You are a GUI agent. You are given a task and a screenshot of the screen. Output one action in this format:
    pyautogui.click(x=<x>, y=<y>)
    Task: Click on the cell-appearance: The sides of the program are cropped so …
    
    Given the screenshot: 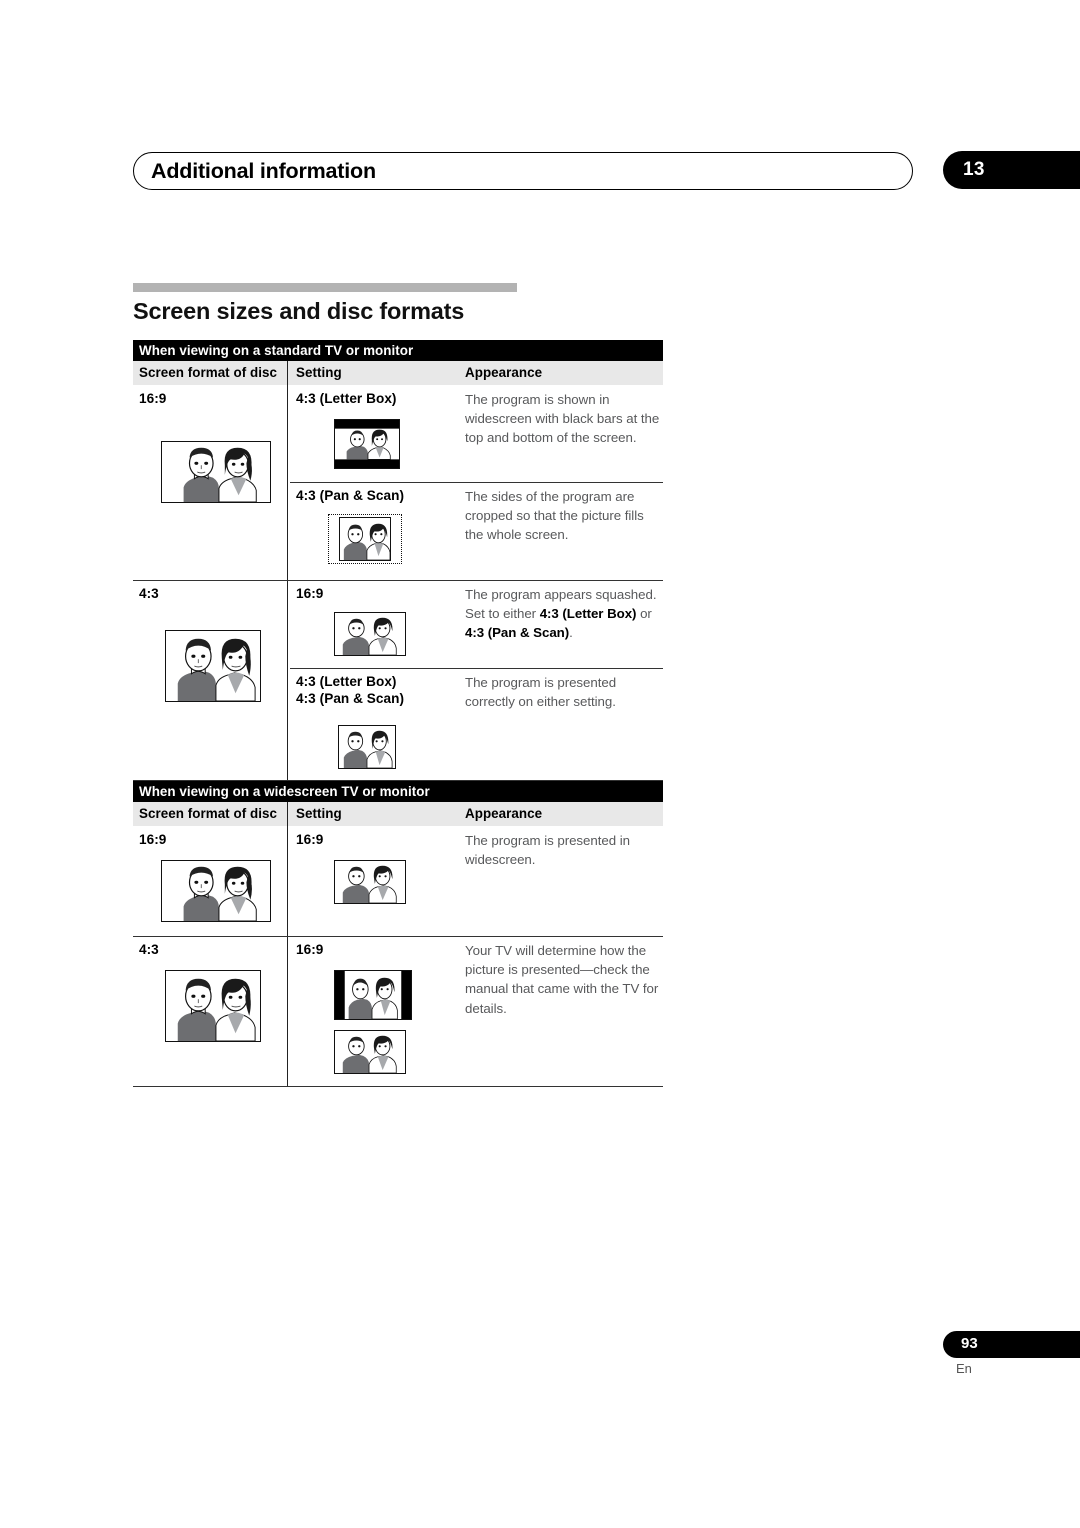 What is the action you would take?
    pyautogui.click(x=561, y=531)
    